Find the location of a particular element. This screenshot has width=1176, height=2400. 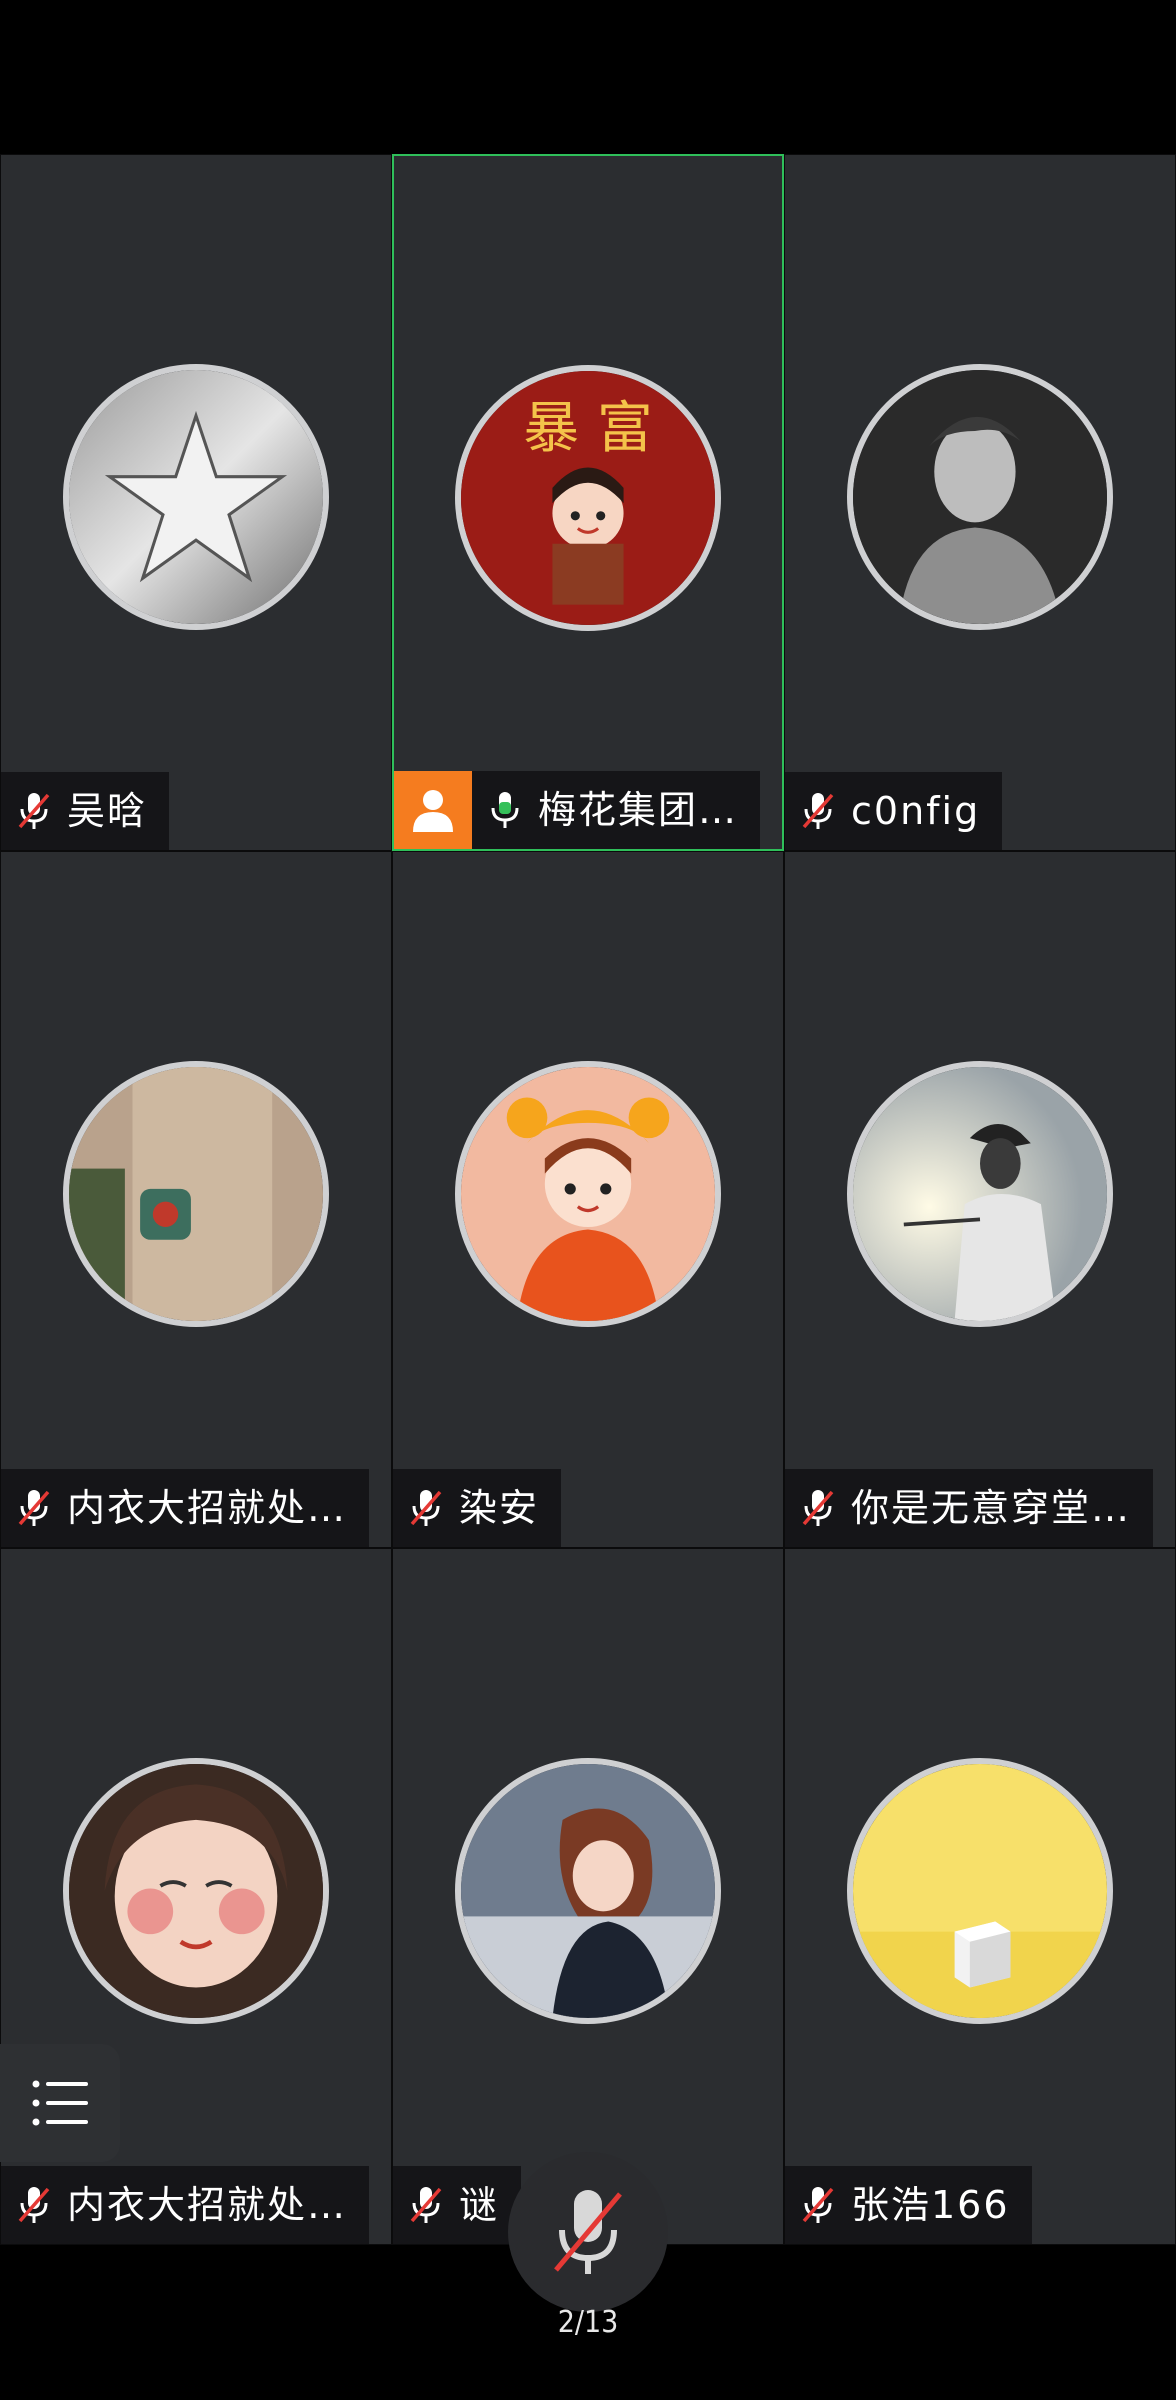

participant-tile: 谜 is located at coordinates (588, 1896).